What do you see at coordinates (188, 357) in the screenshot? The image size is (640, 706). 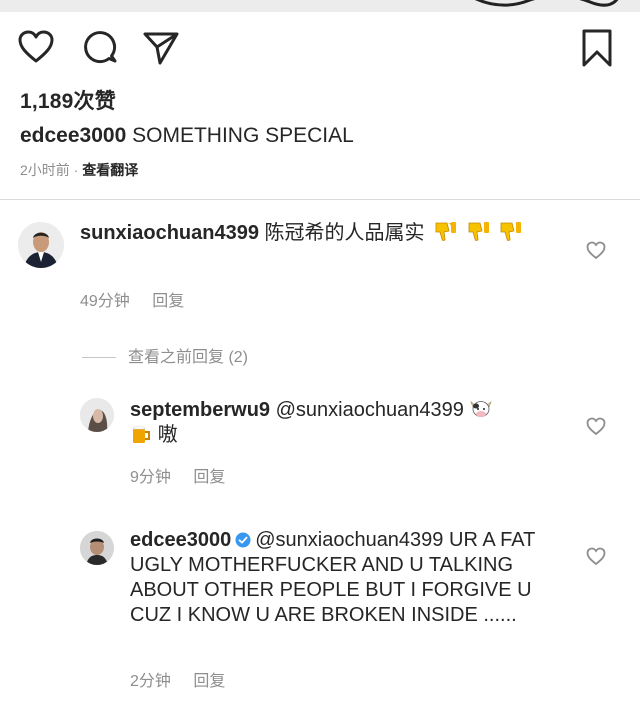 I see `view-previous-label: 查看之前回复 (2)` at bounding box center [188, 357].